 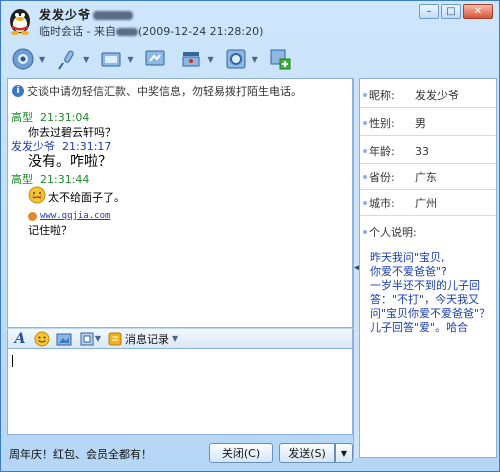 I want to click on message-text: 太不给面子了。, so click(x=86, y=197).